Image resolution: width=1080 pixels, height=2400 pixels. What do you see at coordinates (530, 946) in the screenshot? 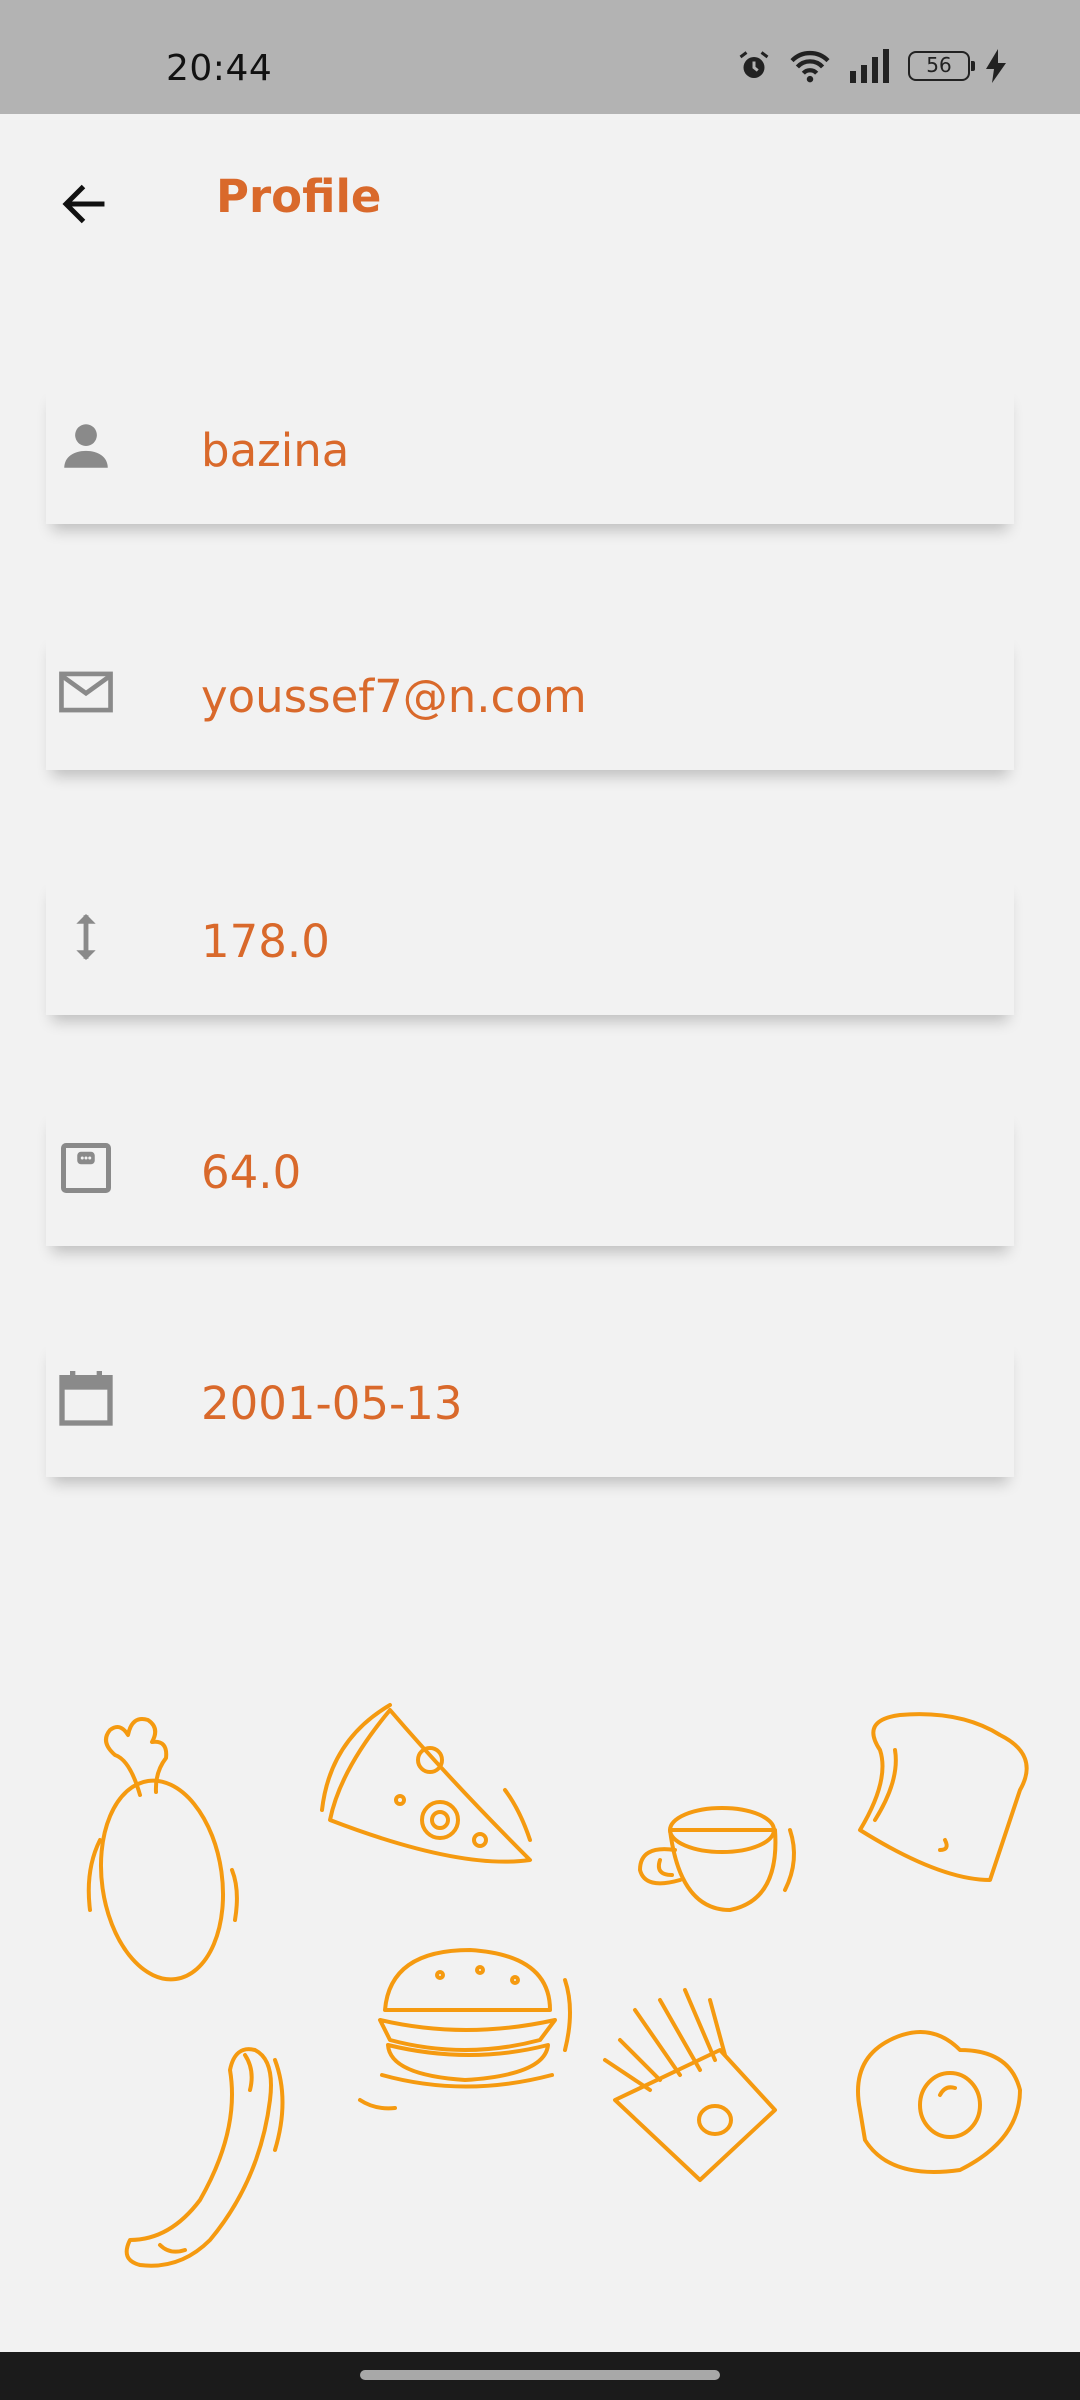
I see `height-field: 178.0` at bounding box center [530, 946].